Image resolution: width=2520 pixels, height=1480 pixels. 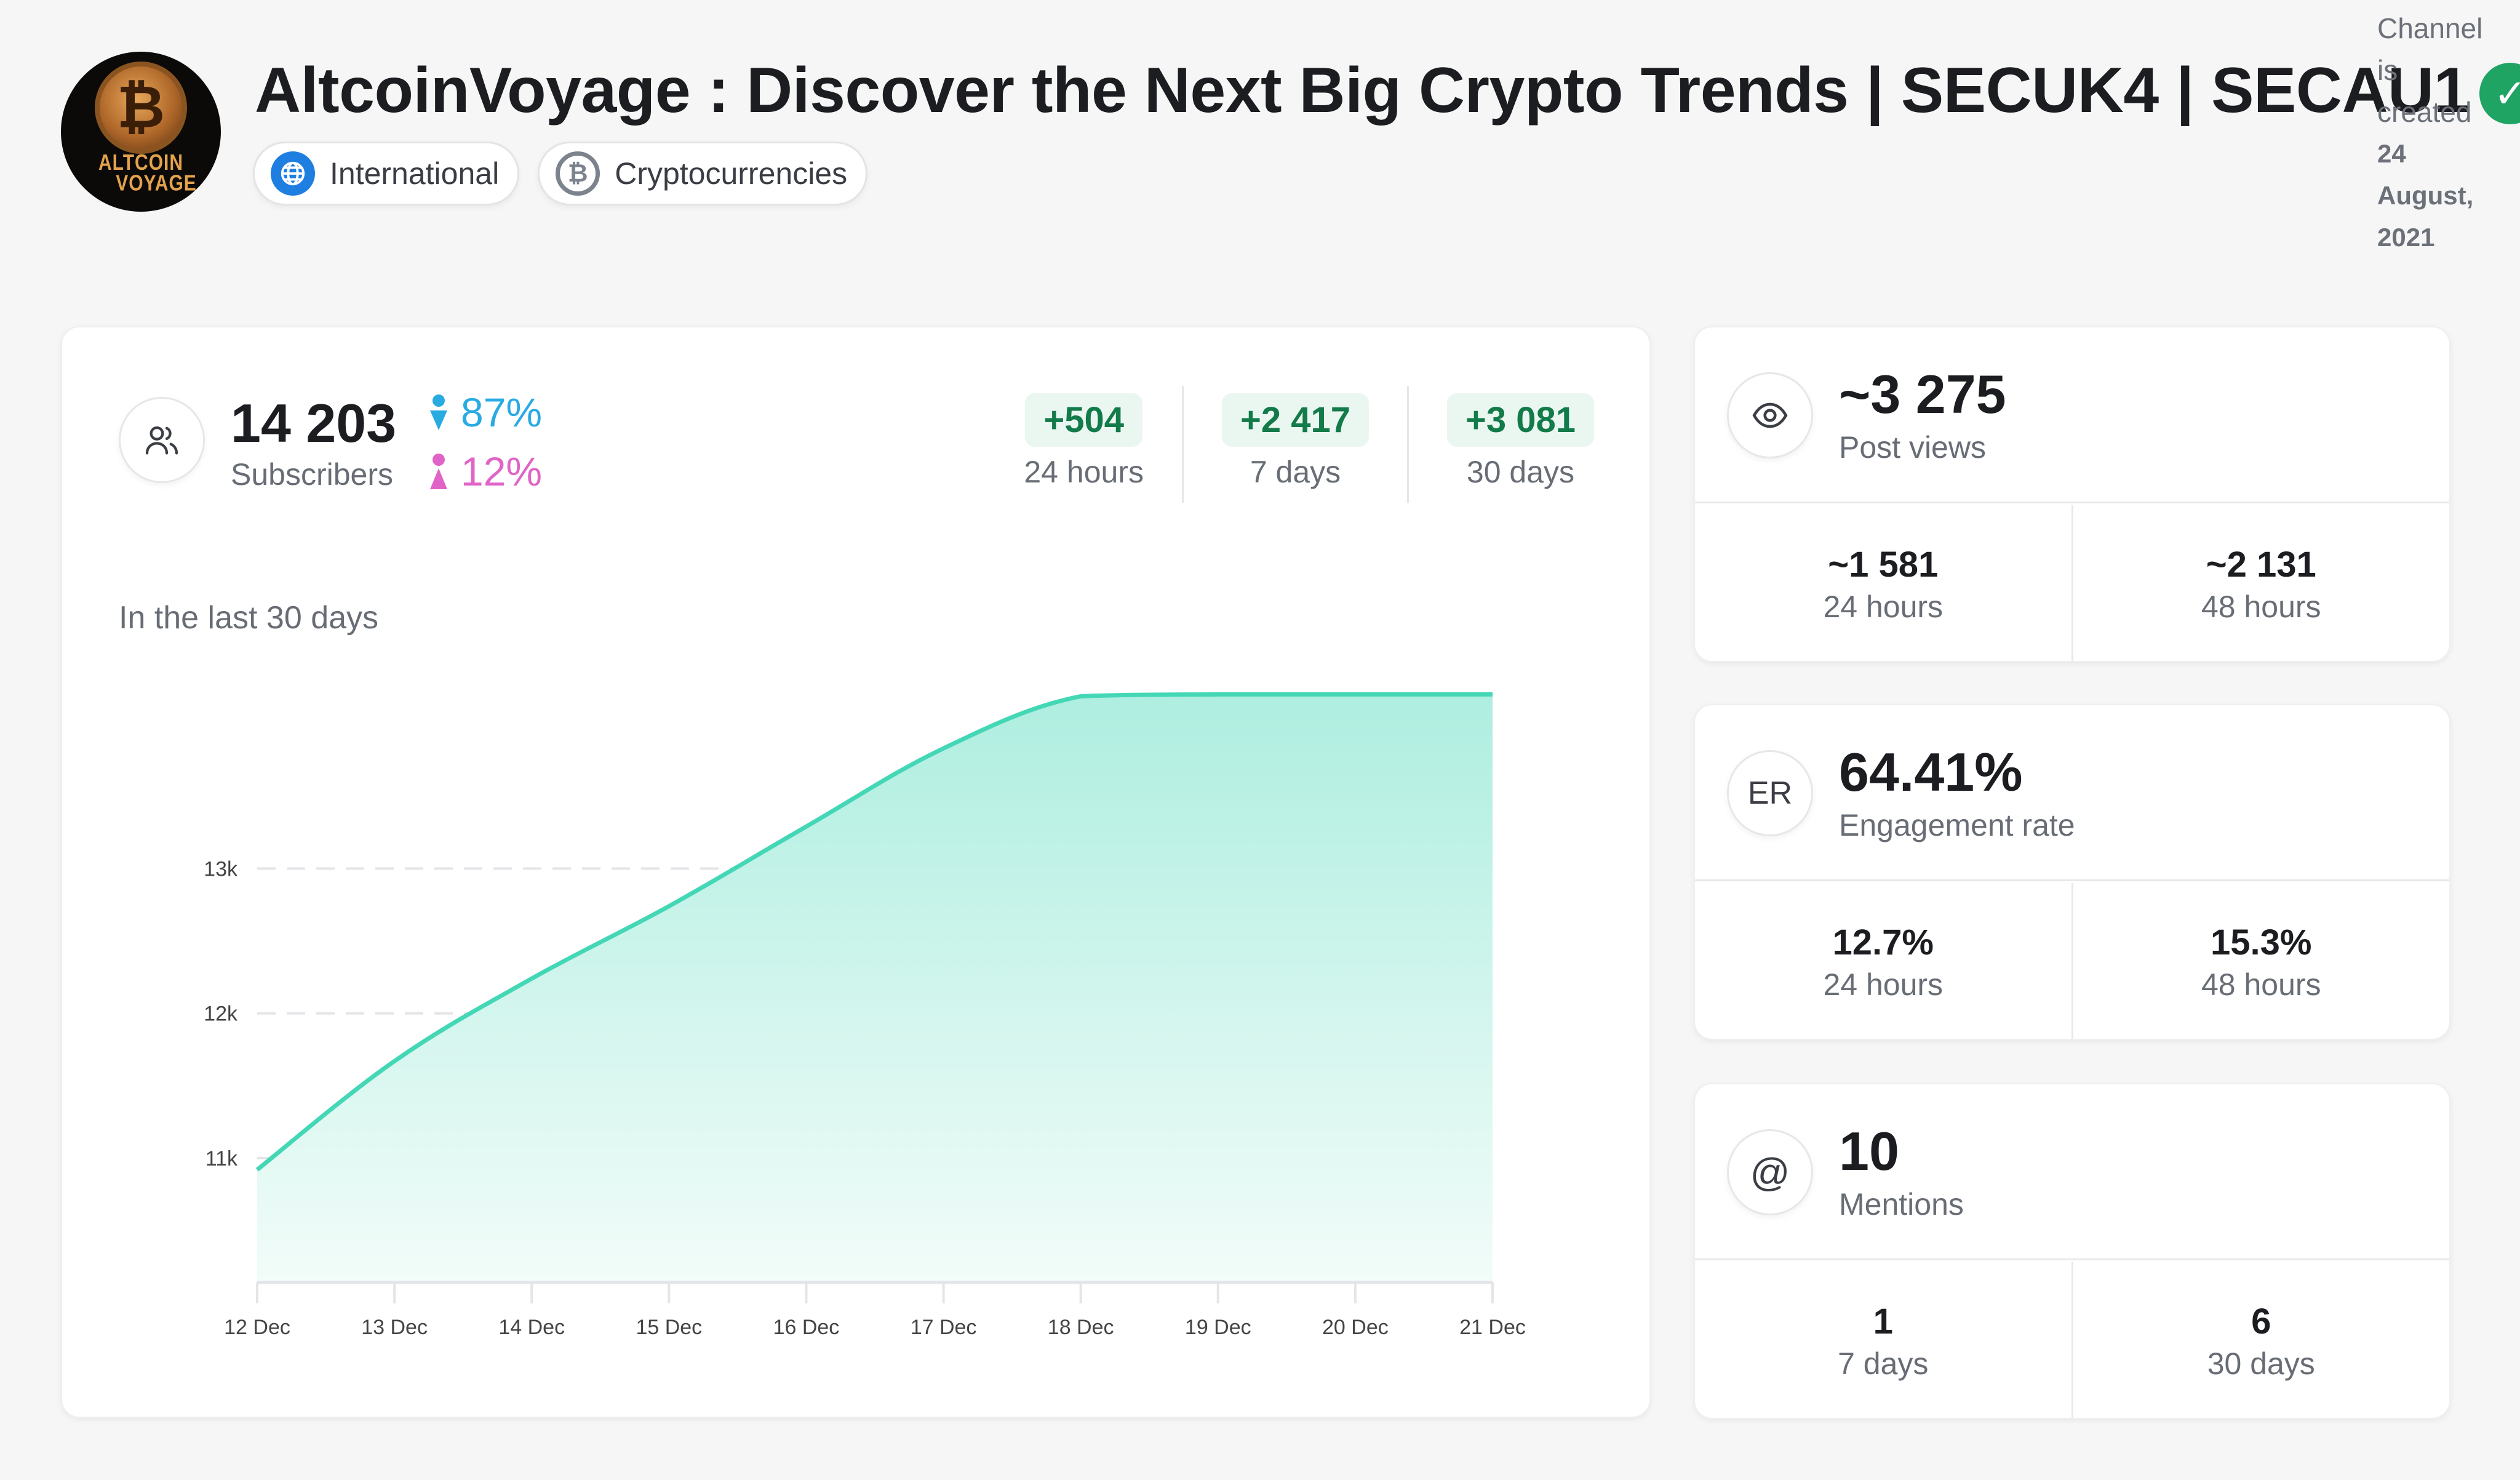 What do you see at coordinates (438, 412) in the screenshot?
I see `male-icon` at bounding box center [438, 412].